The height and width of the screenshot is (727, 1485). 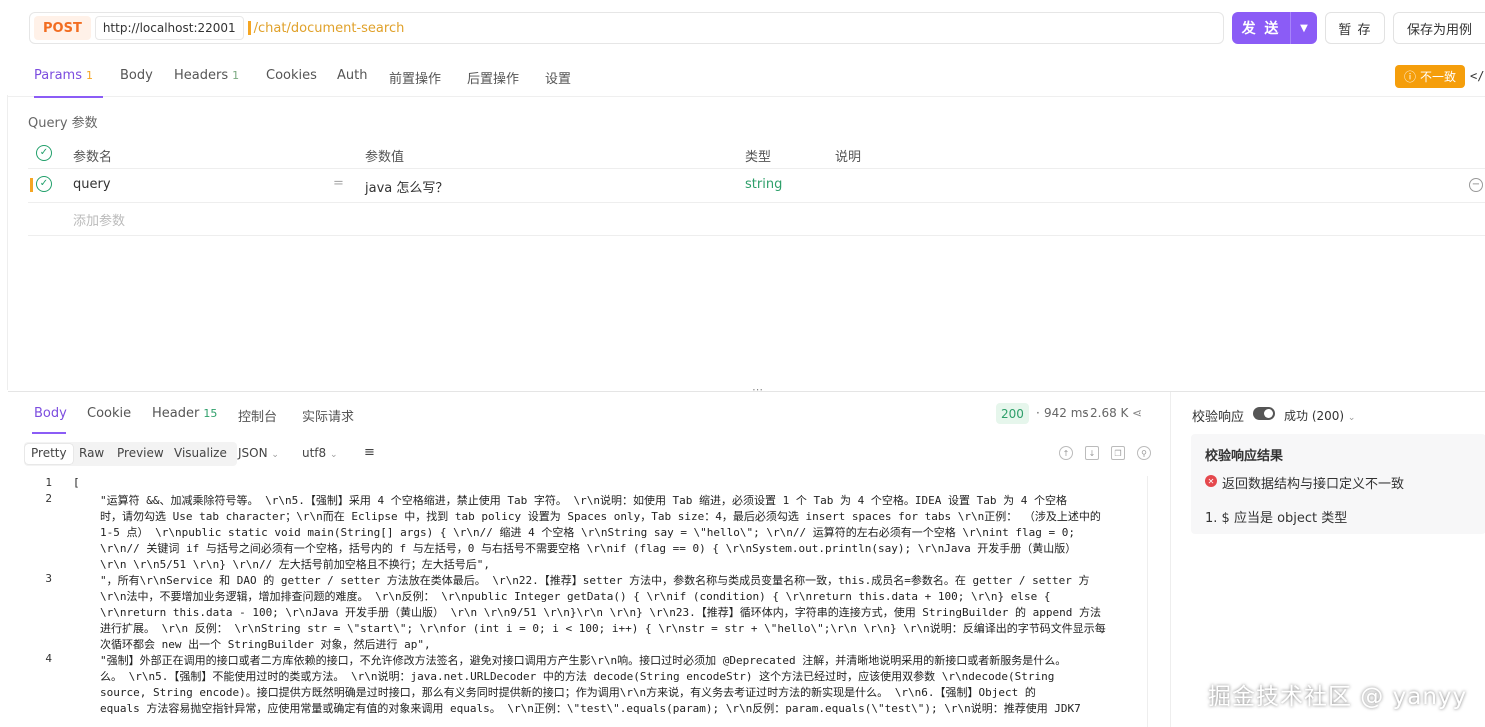 What do you see at coordinates (210, 413) in the screenshot?
I see `tab-count: 15` at bounding box center [210, 413].